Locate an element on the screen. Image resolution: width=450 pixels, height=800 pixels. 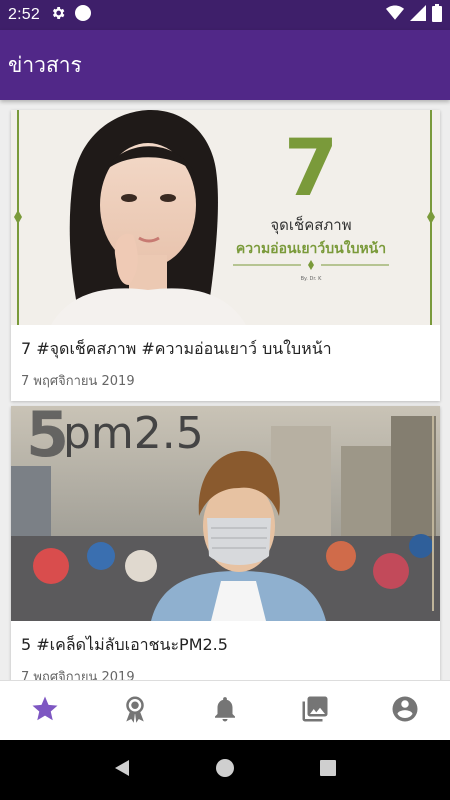
bottom-navigation is located at coordinates (225, 710).